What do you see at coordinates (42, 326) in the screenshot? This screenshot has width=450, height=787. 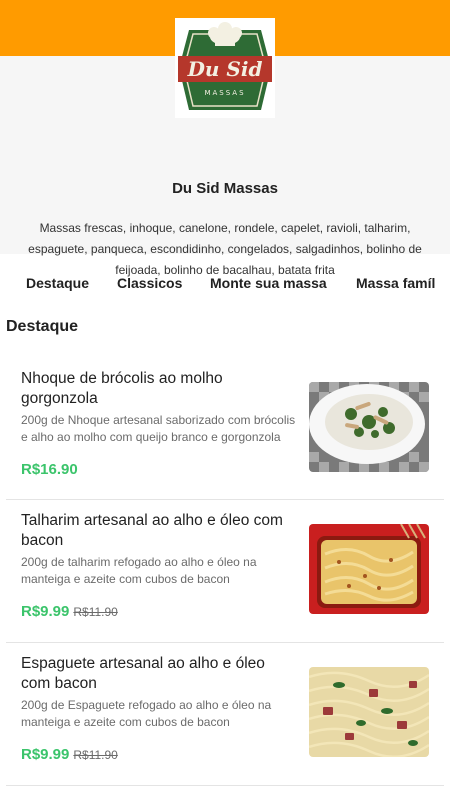 I see `section-title: Destaque` at bounding box center [42, 326].